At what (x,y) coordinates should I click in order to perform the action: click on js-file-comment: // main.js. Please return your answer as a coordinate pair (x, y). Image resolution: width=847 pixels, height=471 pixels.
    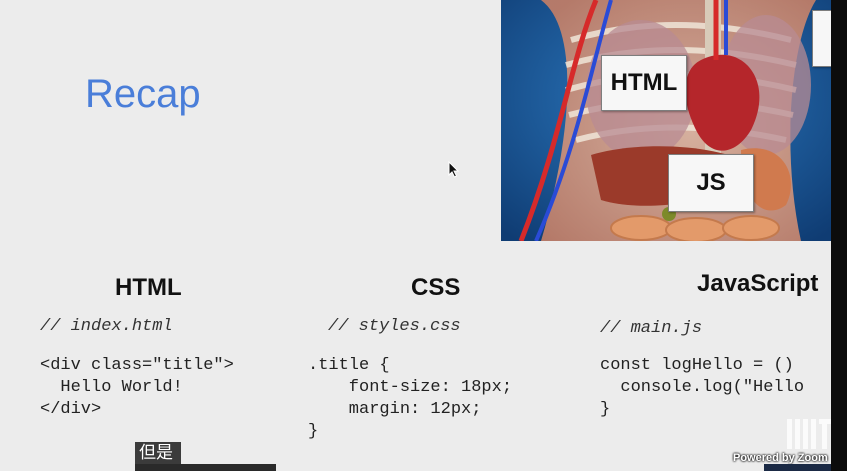
    Looking at the image, I should click on (651, 328).